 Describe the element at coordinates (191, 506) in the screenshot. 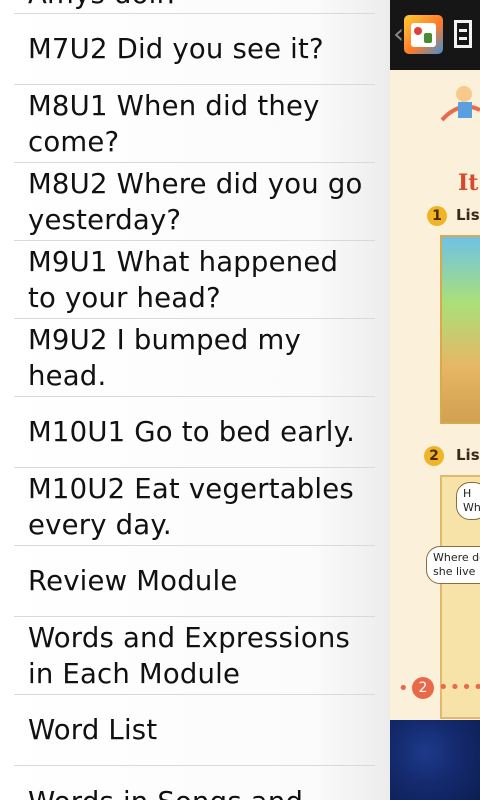

I see `chapter-label: M10U2 Eat vegertables every day.` at that location.